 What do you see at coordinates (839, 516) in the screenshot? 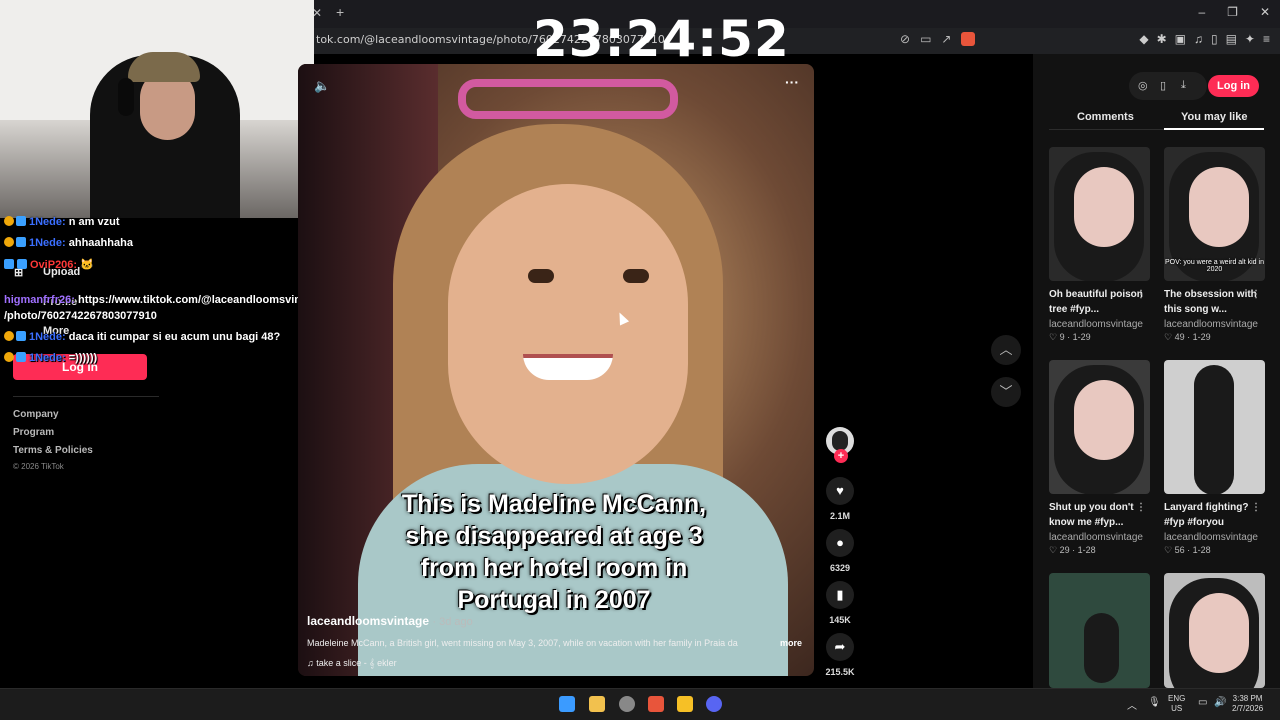
I see `like-count: 2.1M` at bounding box center [839, 516].